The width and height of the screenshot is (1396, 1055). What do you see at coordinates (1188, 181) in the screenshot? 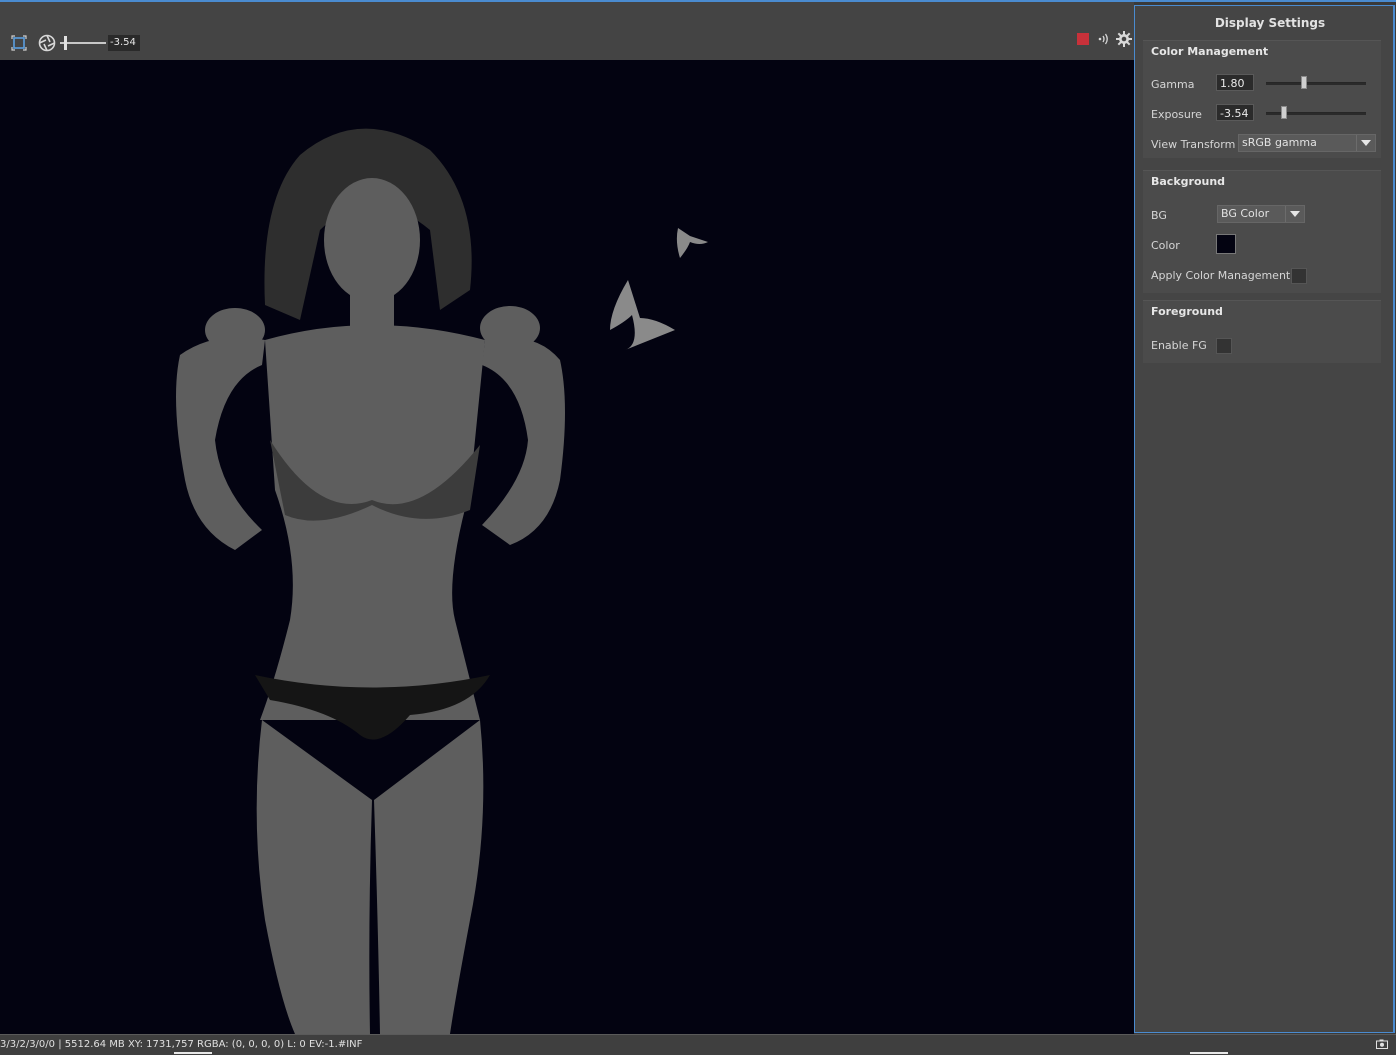
I see `background-title: Background` at bounding box center [1188, 181].